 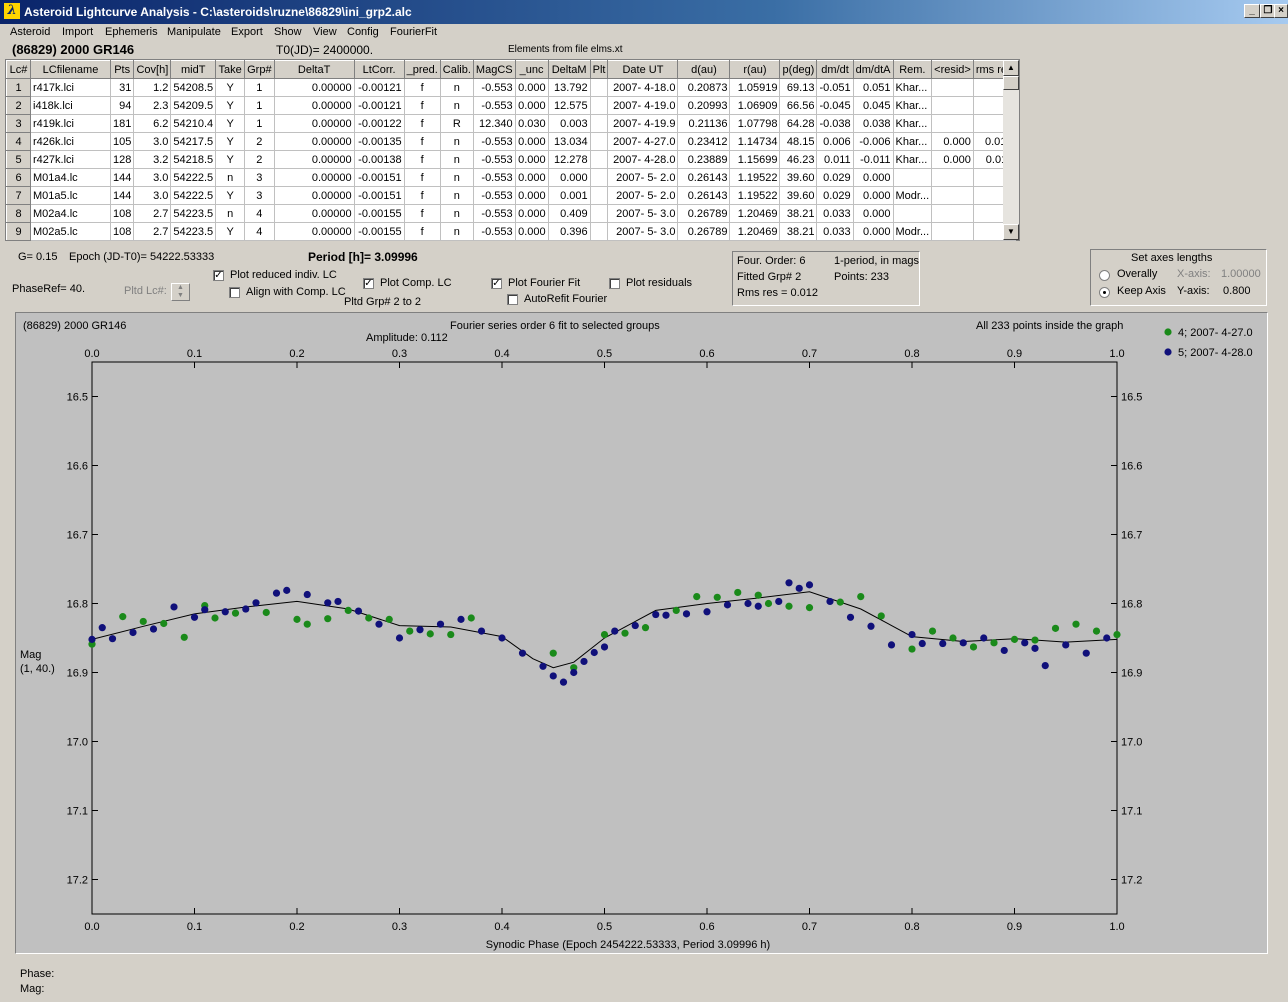 I want to click on table-cell: 1.07798, so click(x=755, y=123).